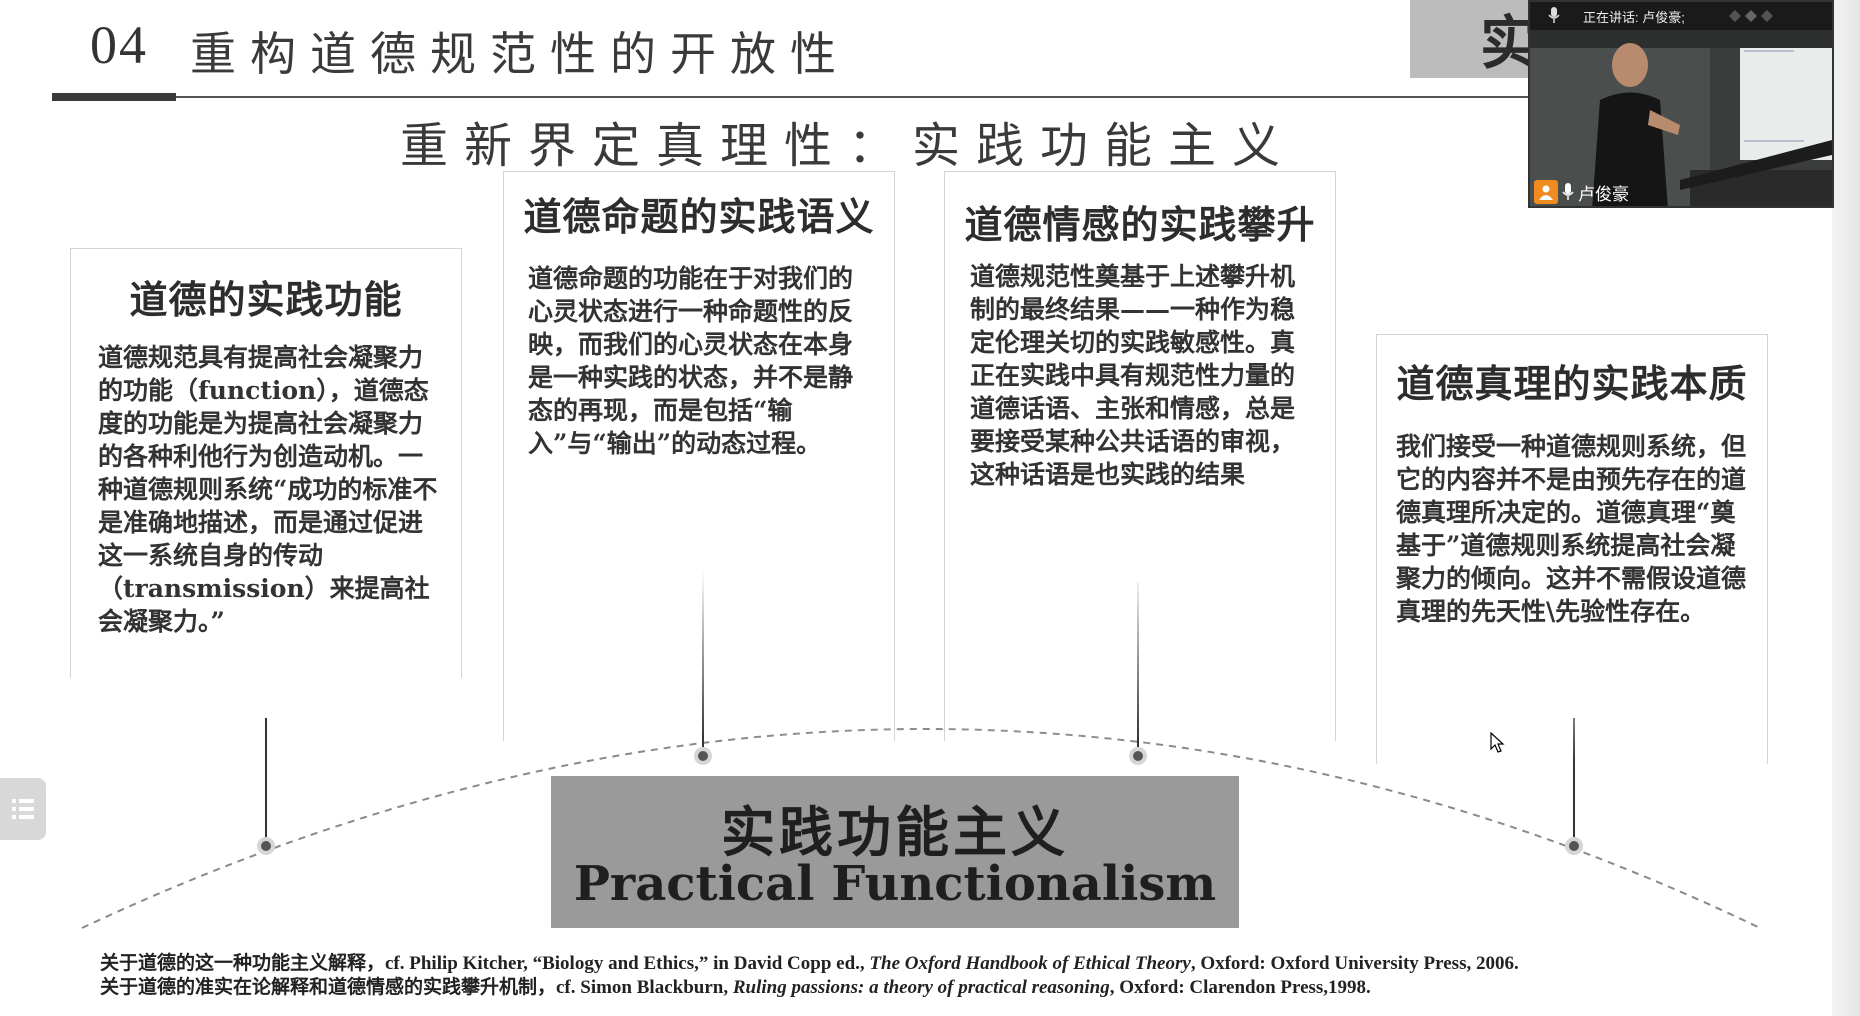  I want to click on card-title: 道德命题的实践语义, so click(699, 216).